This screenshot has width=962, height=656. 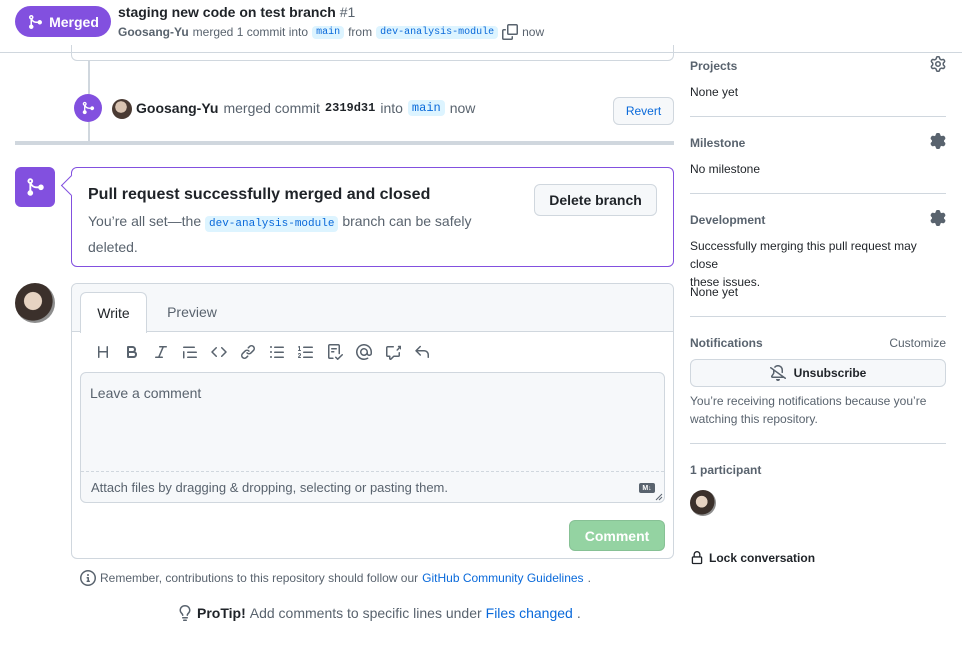 I want to click on event-action-text: merged commit, so click(x=271, y=108).